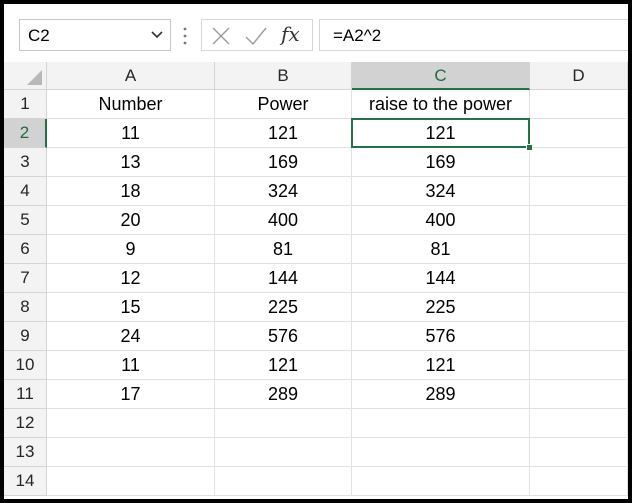  What do you see at coordinates (283, 423) in the screenshot?
I see `cell-b12` at bounding box center [283, 423].